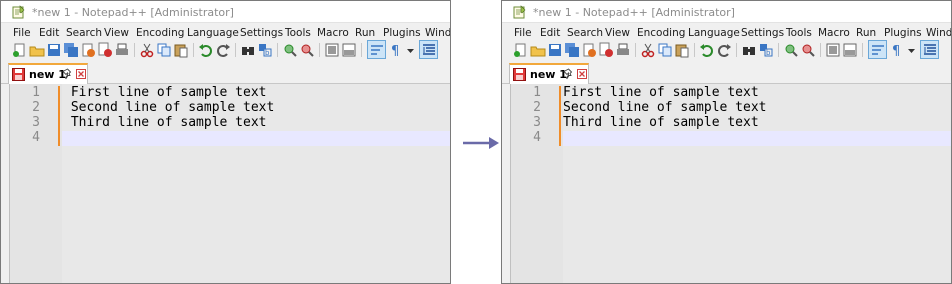  I want to click on right-arrow-icon, so click(481, 143).